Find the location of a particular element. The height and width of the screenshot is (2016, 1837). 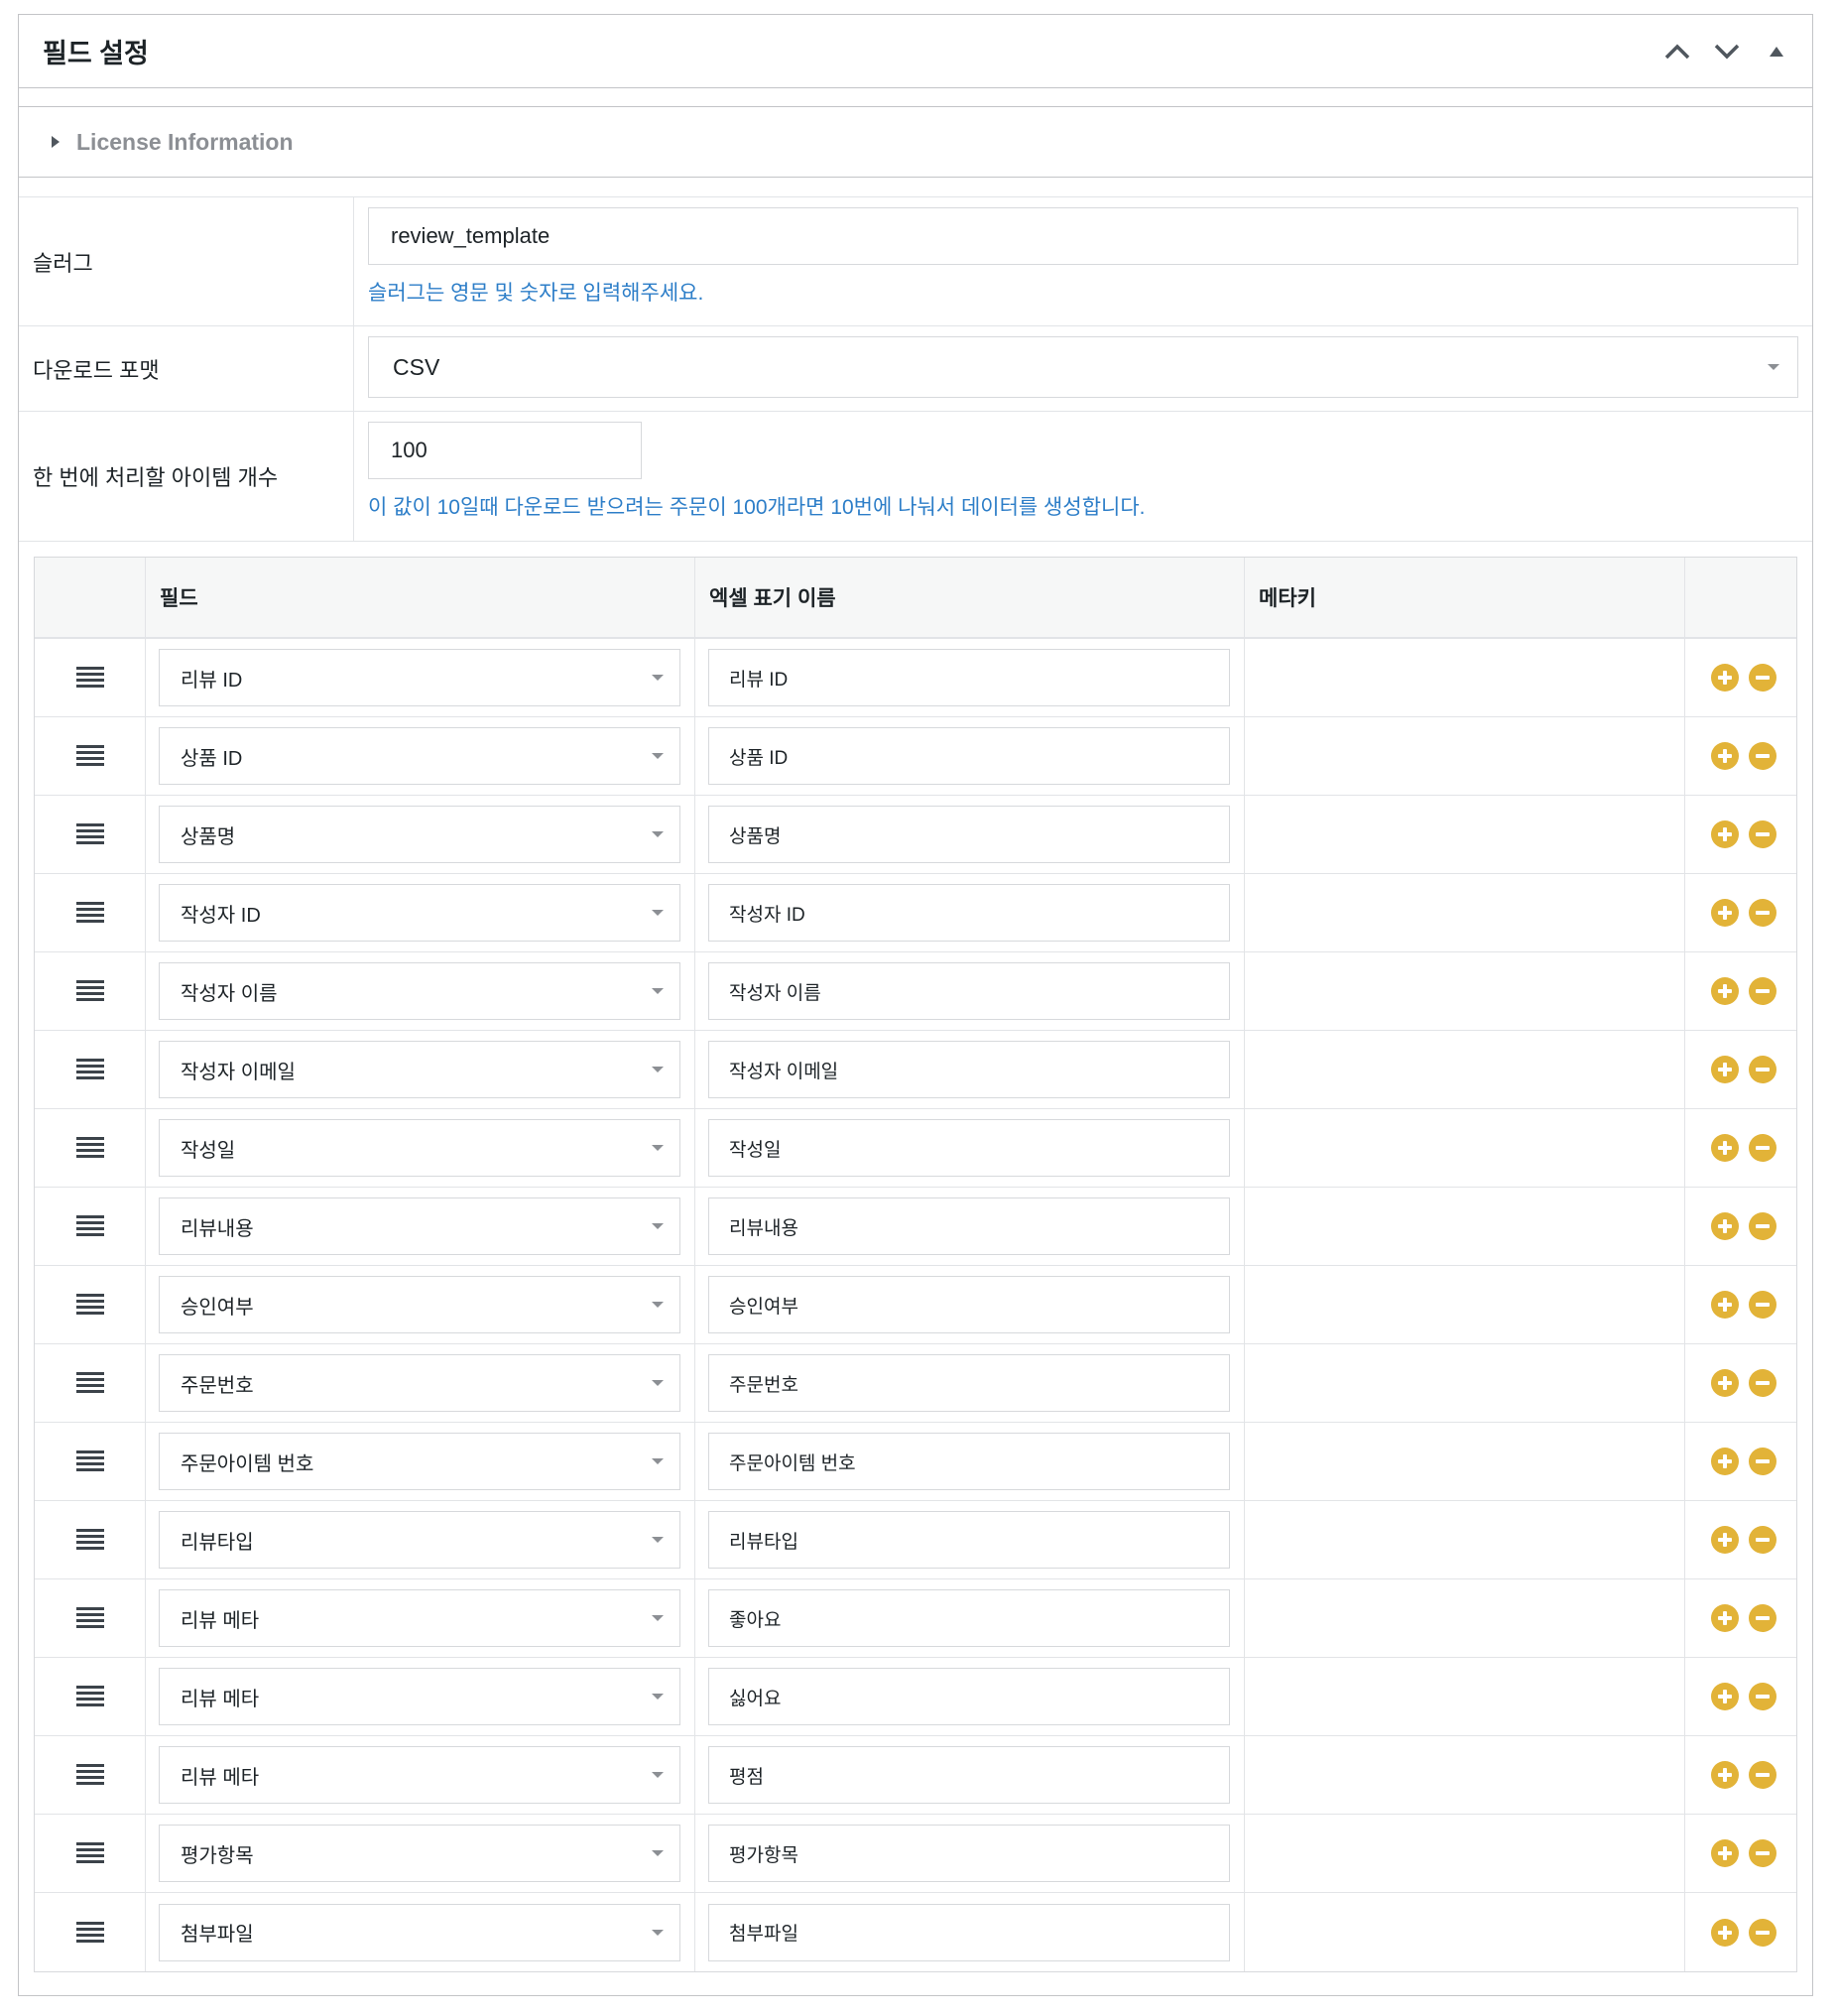

toggle-panel-button is located at coordinates (1776, 51).